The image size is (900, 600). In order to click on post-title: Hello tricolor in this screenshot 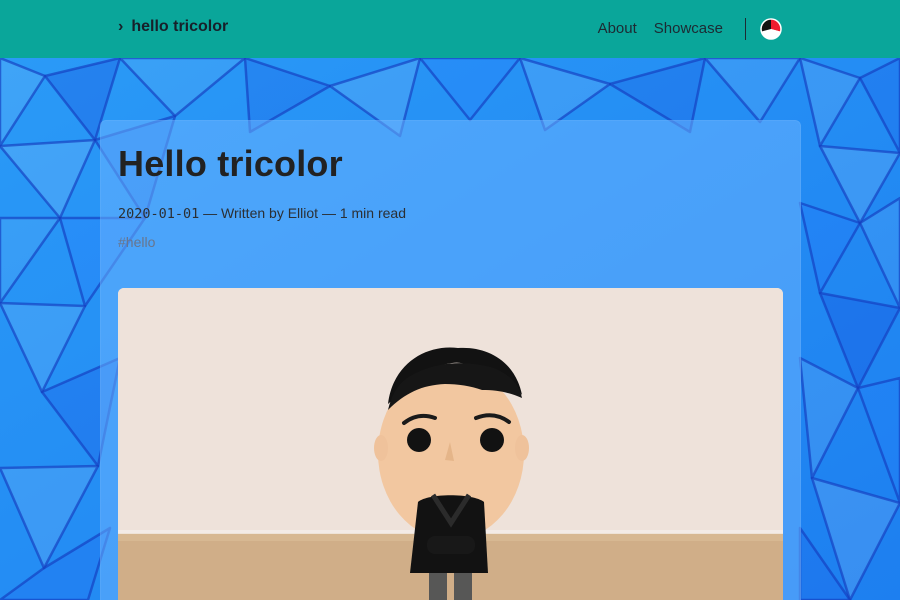, I will do `click(230, 163)`.